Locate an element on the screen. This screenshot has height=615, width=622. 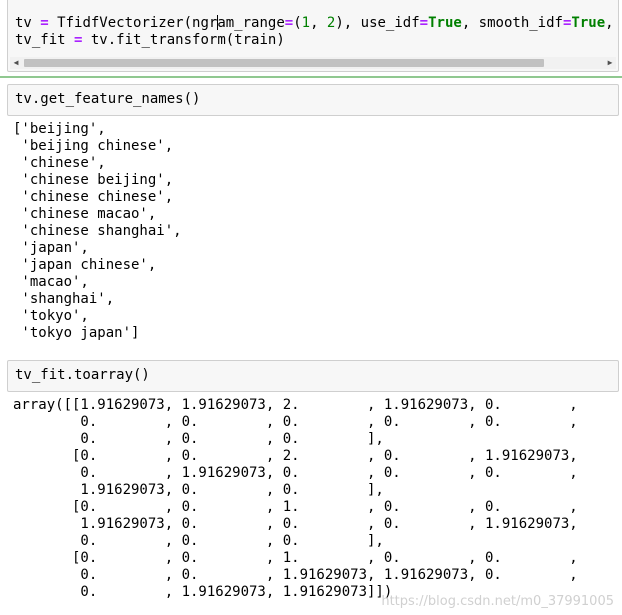
code-token: tv is located at coordinates (28, 23).